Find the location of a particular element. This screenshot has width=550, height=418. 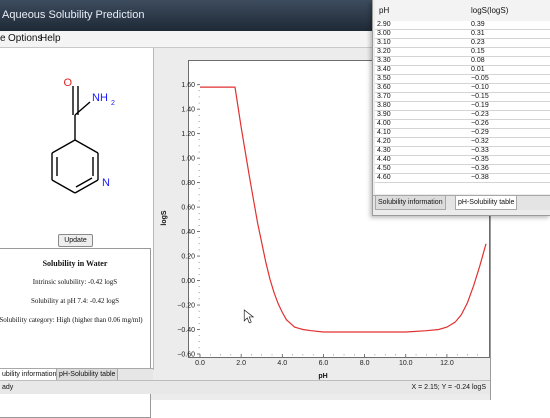

table-cell-logs: 0.31 is located at coordinates (478, 33).